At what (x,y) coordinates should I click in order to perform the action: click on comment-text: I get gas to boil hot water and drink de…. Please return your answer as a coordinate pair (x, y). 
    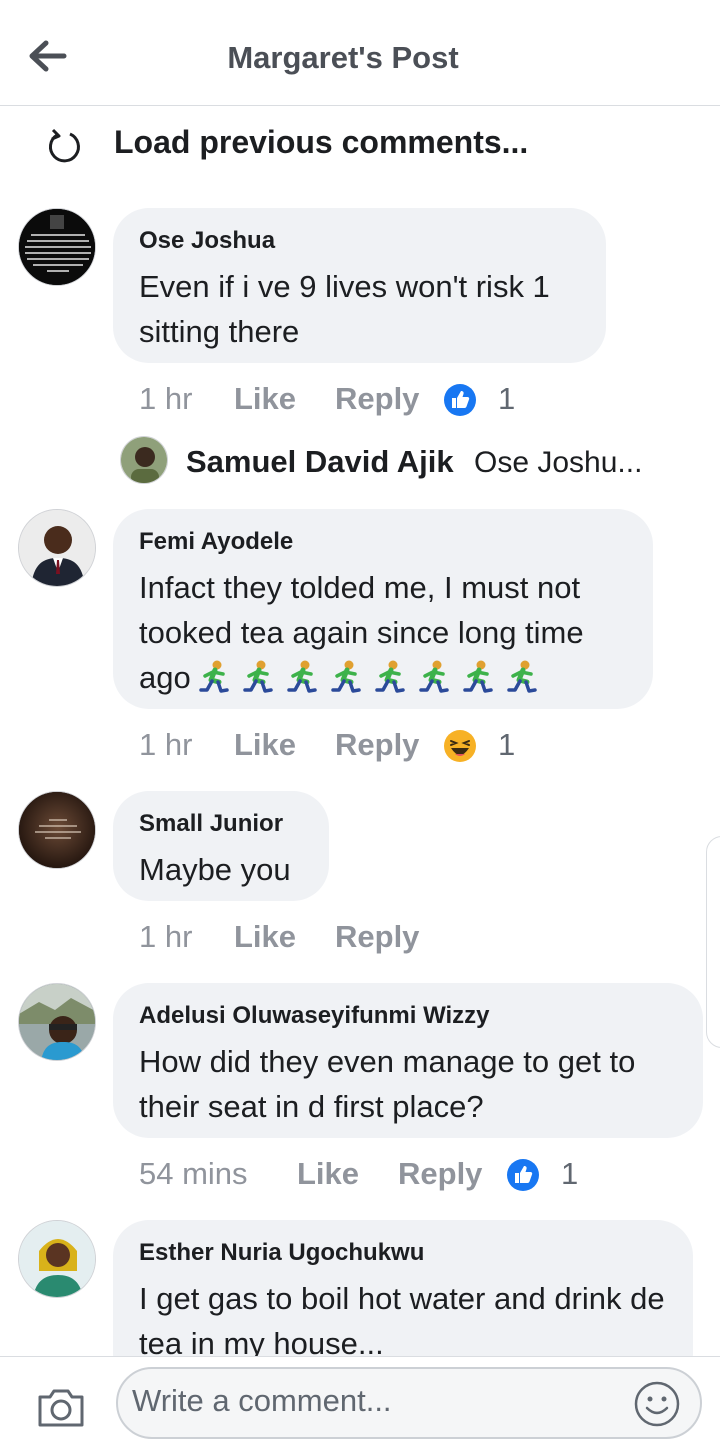
    Looking at the image, I should click on (402, 1321).